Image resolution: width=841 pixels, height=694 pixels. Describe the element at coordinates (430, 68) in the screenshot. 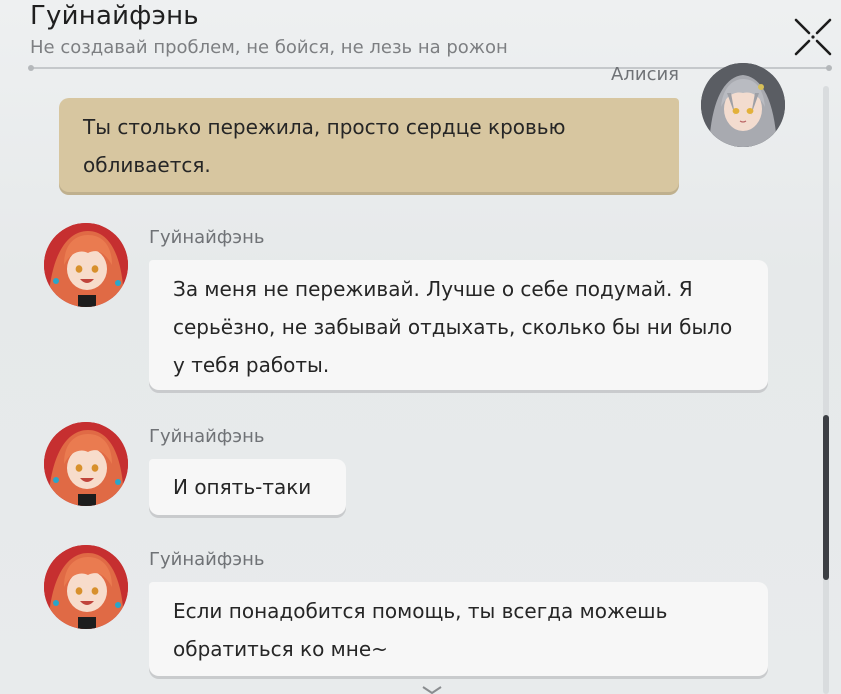

I see `header-divider` at that location.